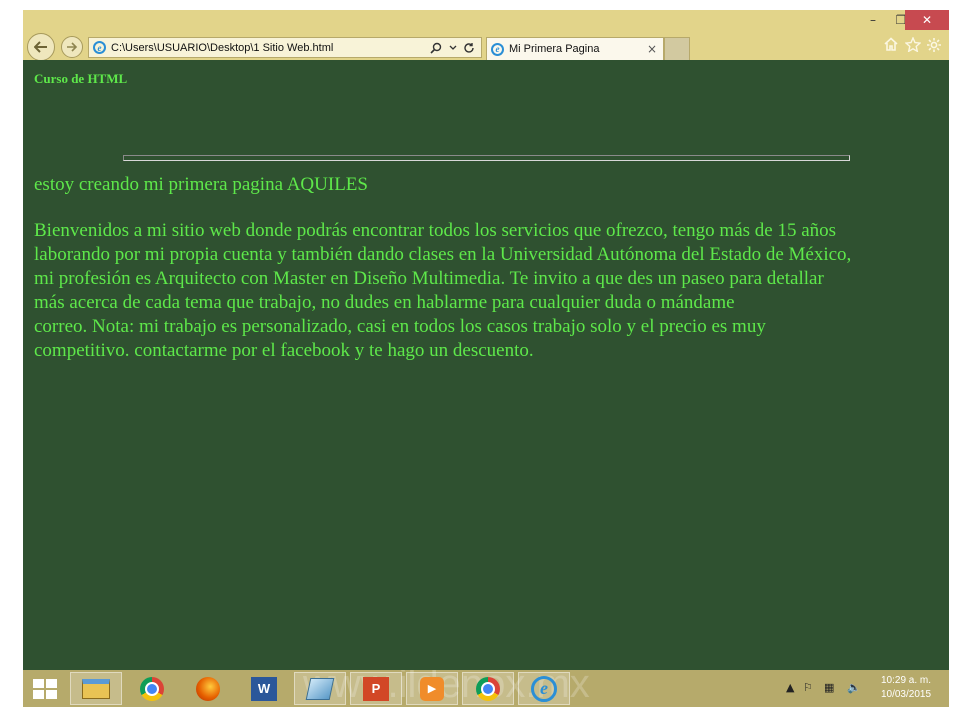 The width and height of the screenshot is (960, 720). I want to click on minimize-icon: –, so click(873, 20).